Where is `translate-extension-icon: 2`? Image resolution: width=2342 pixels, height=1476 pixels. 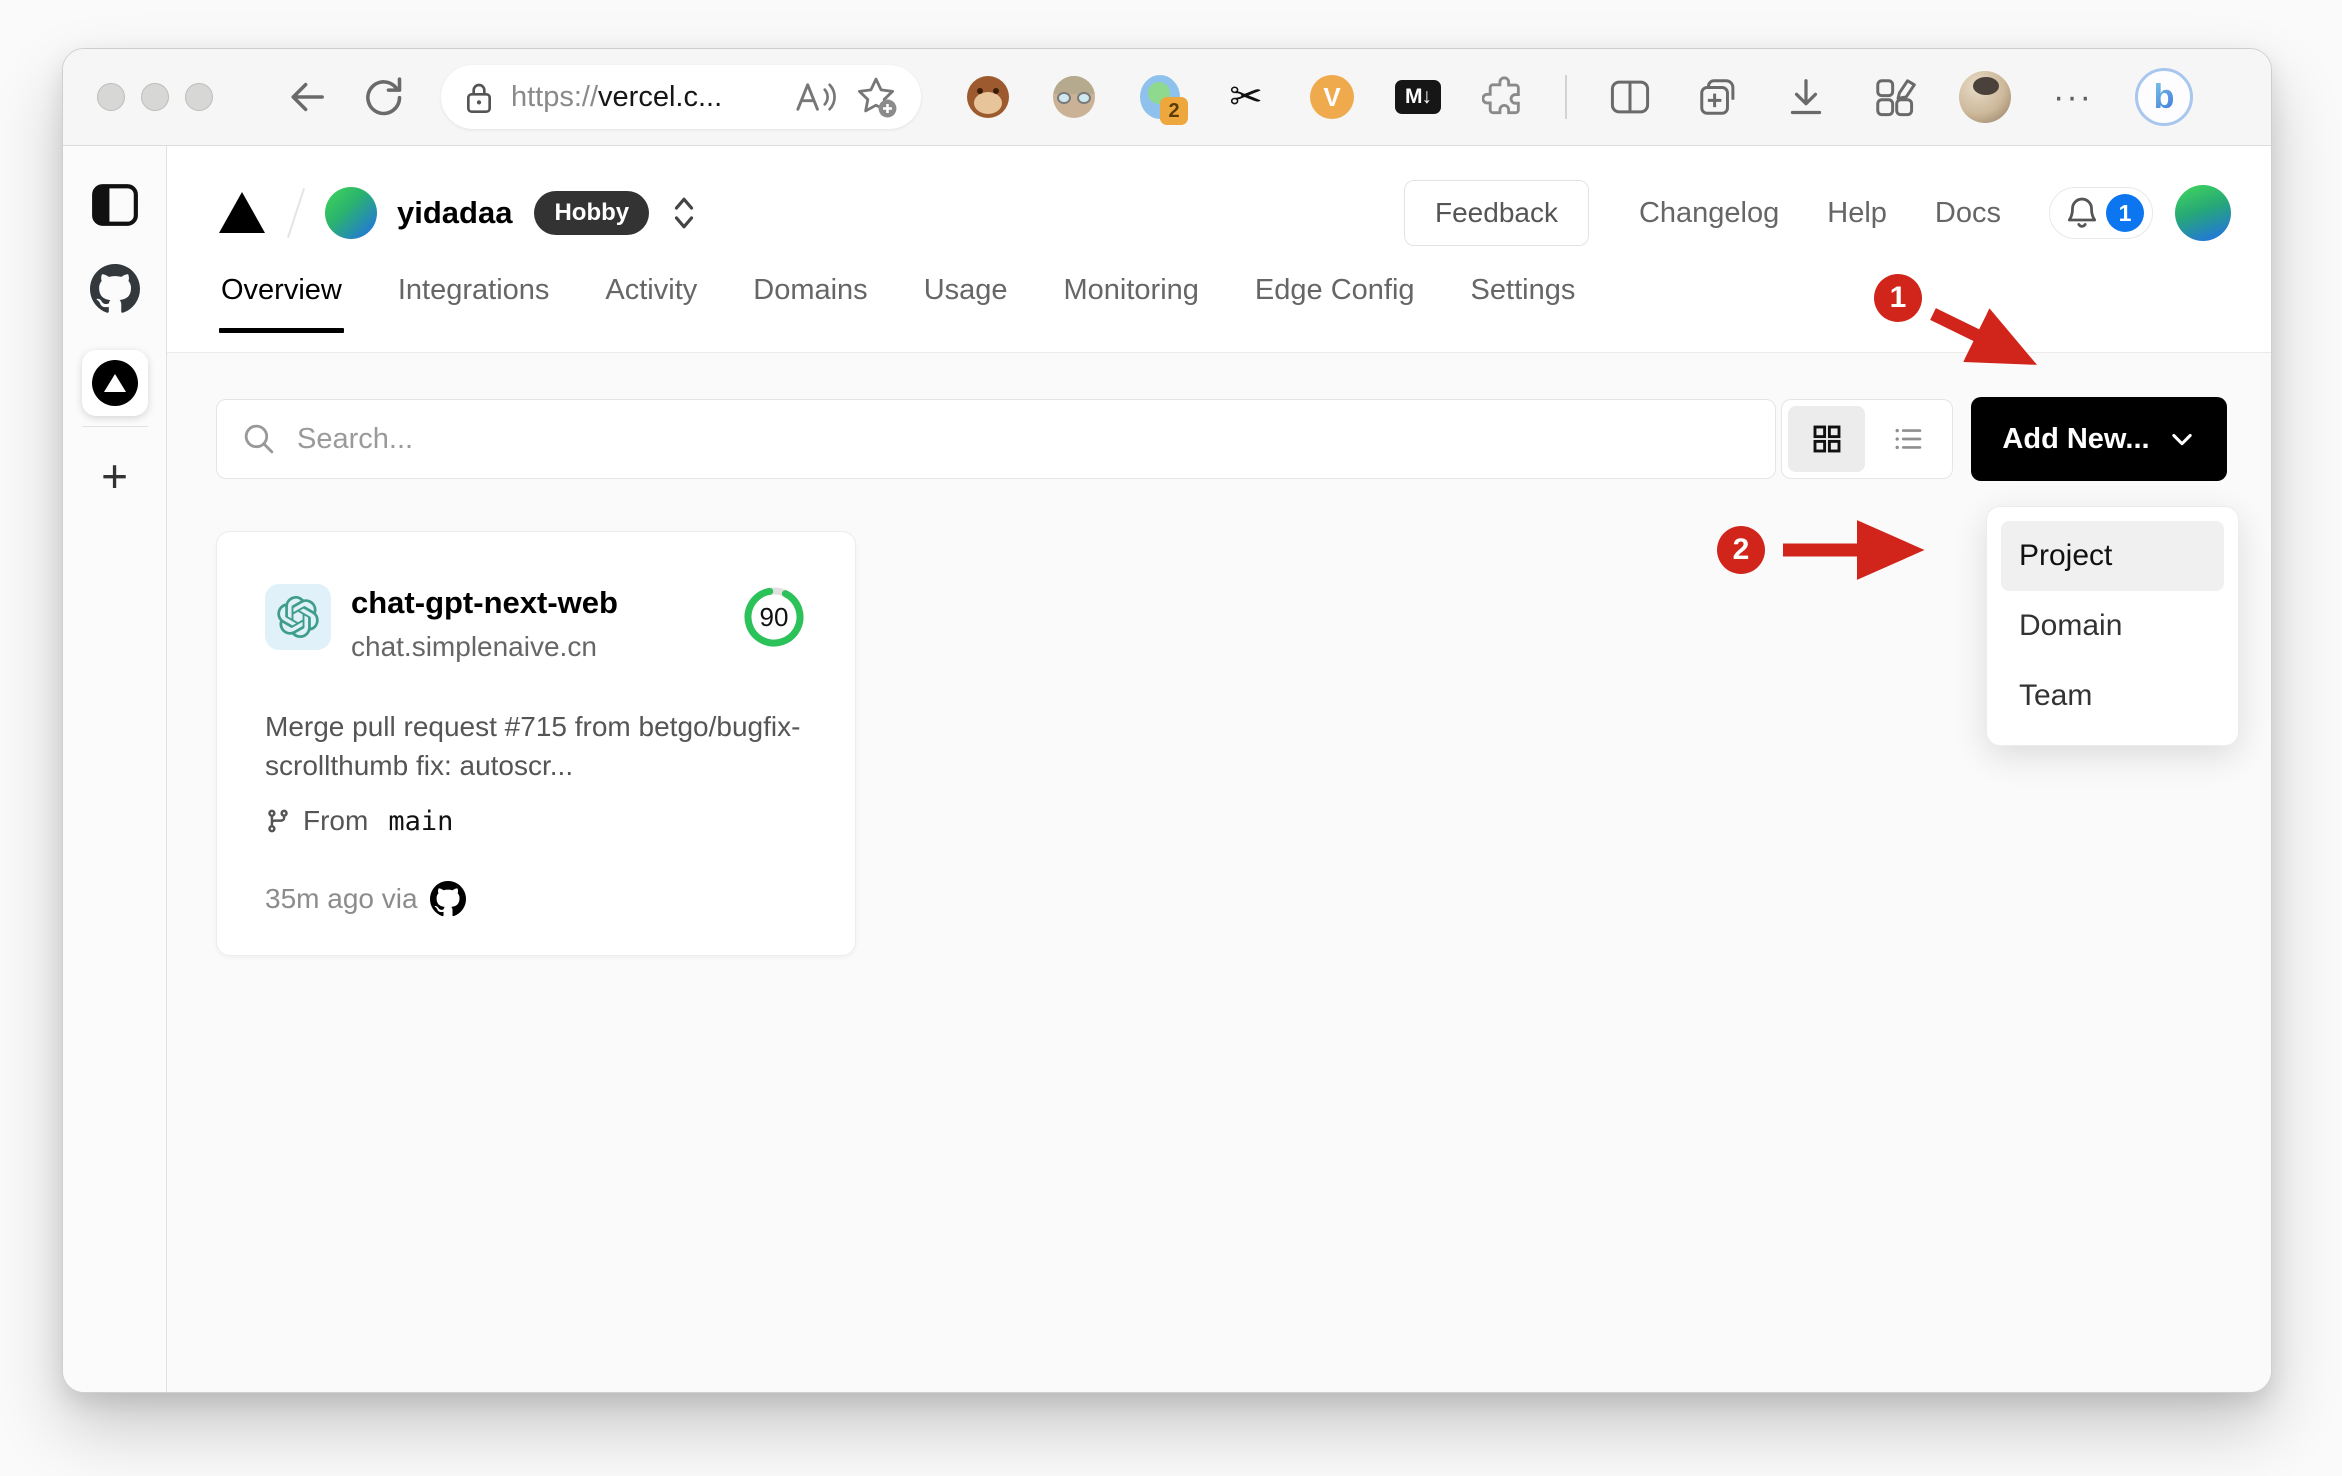
translate-extension-icon: 2 is located at coordinates (1162, 99).